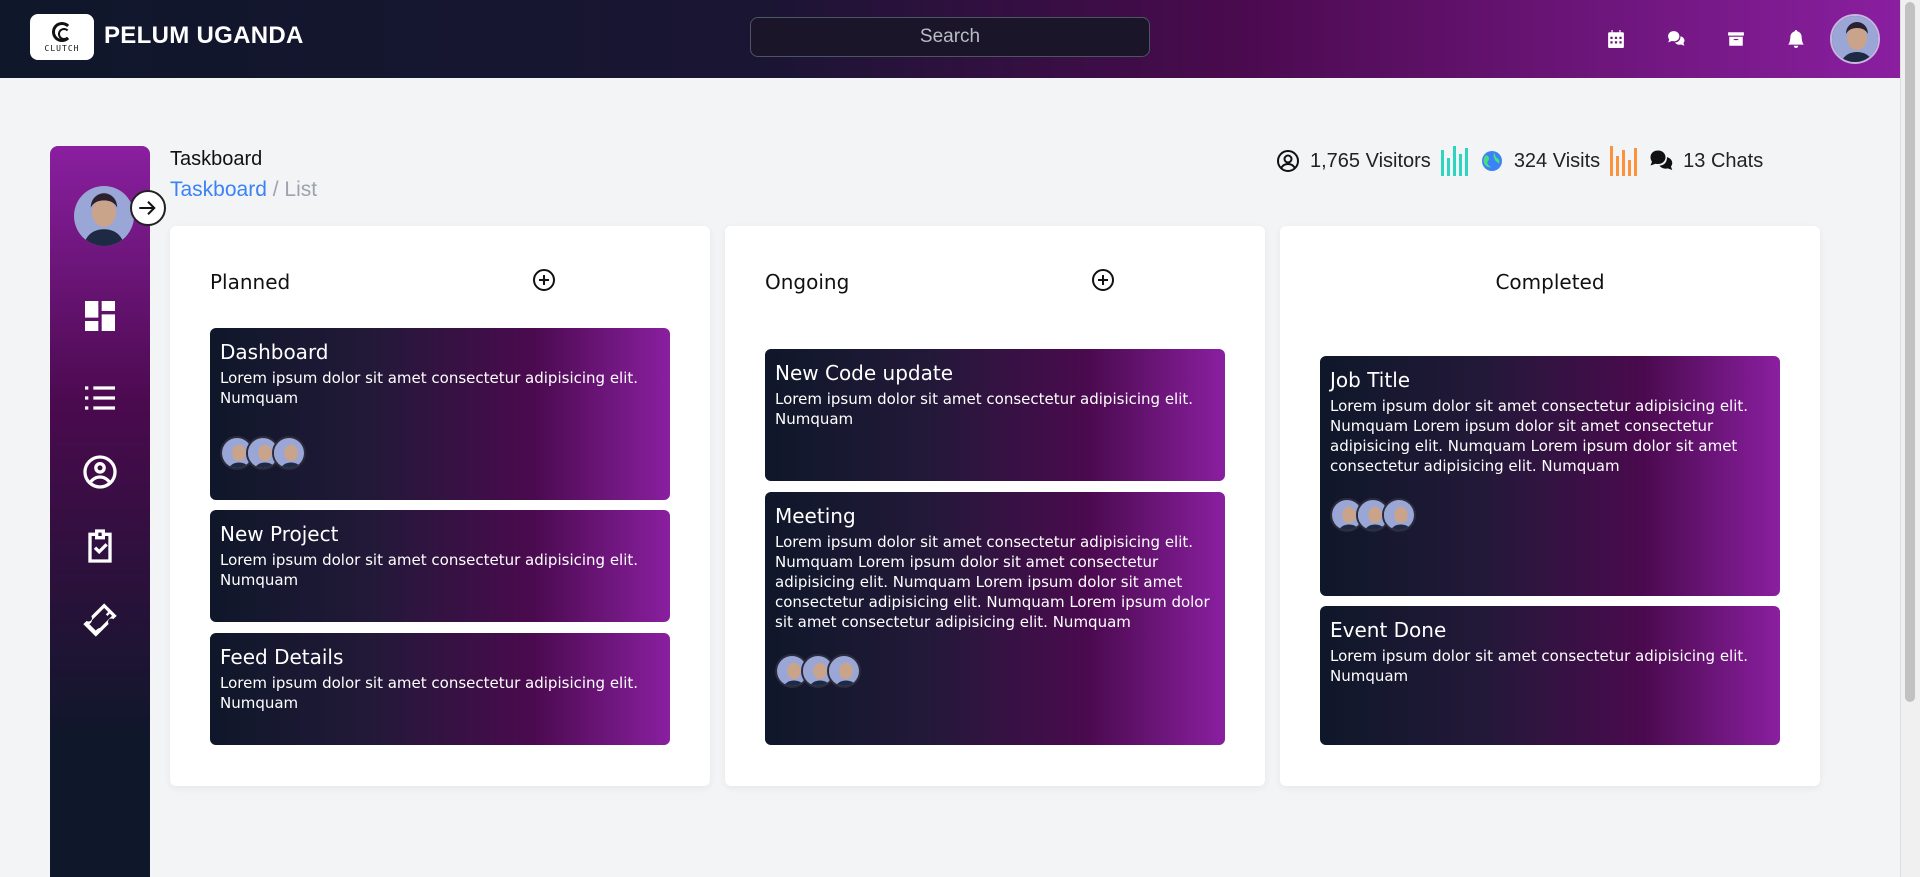 The width and height of the screenshot is (1920, 877). I want to click on visits-bars-icon, so click(1624, 161).